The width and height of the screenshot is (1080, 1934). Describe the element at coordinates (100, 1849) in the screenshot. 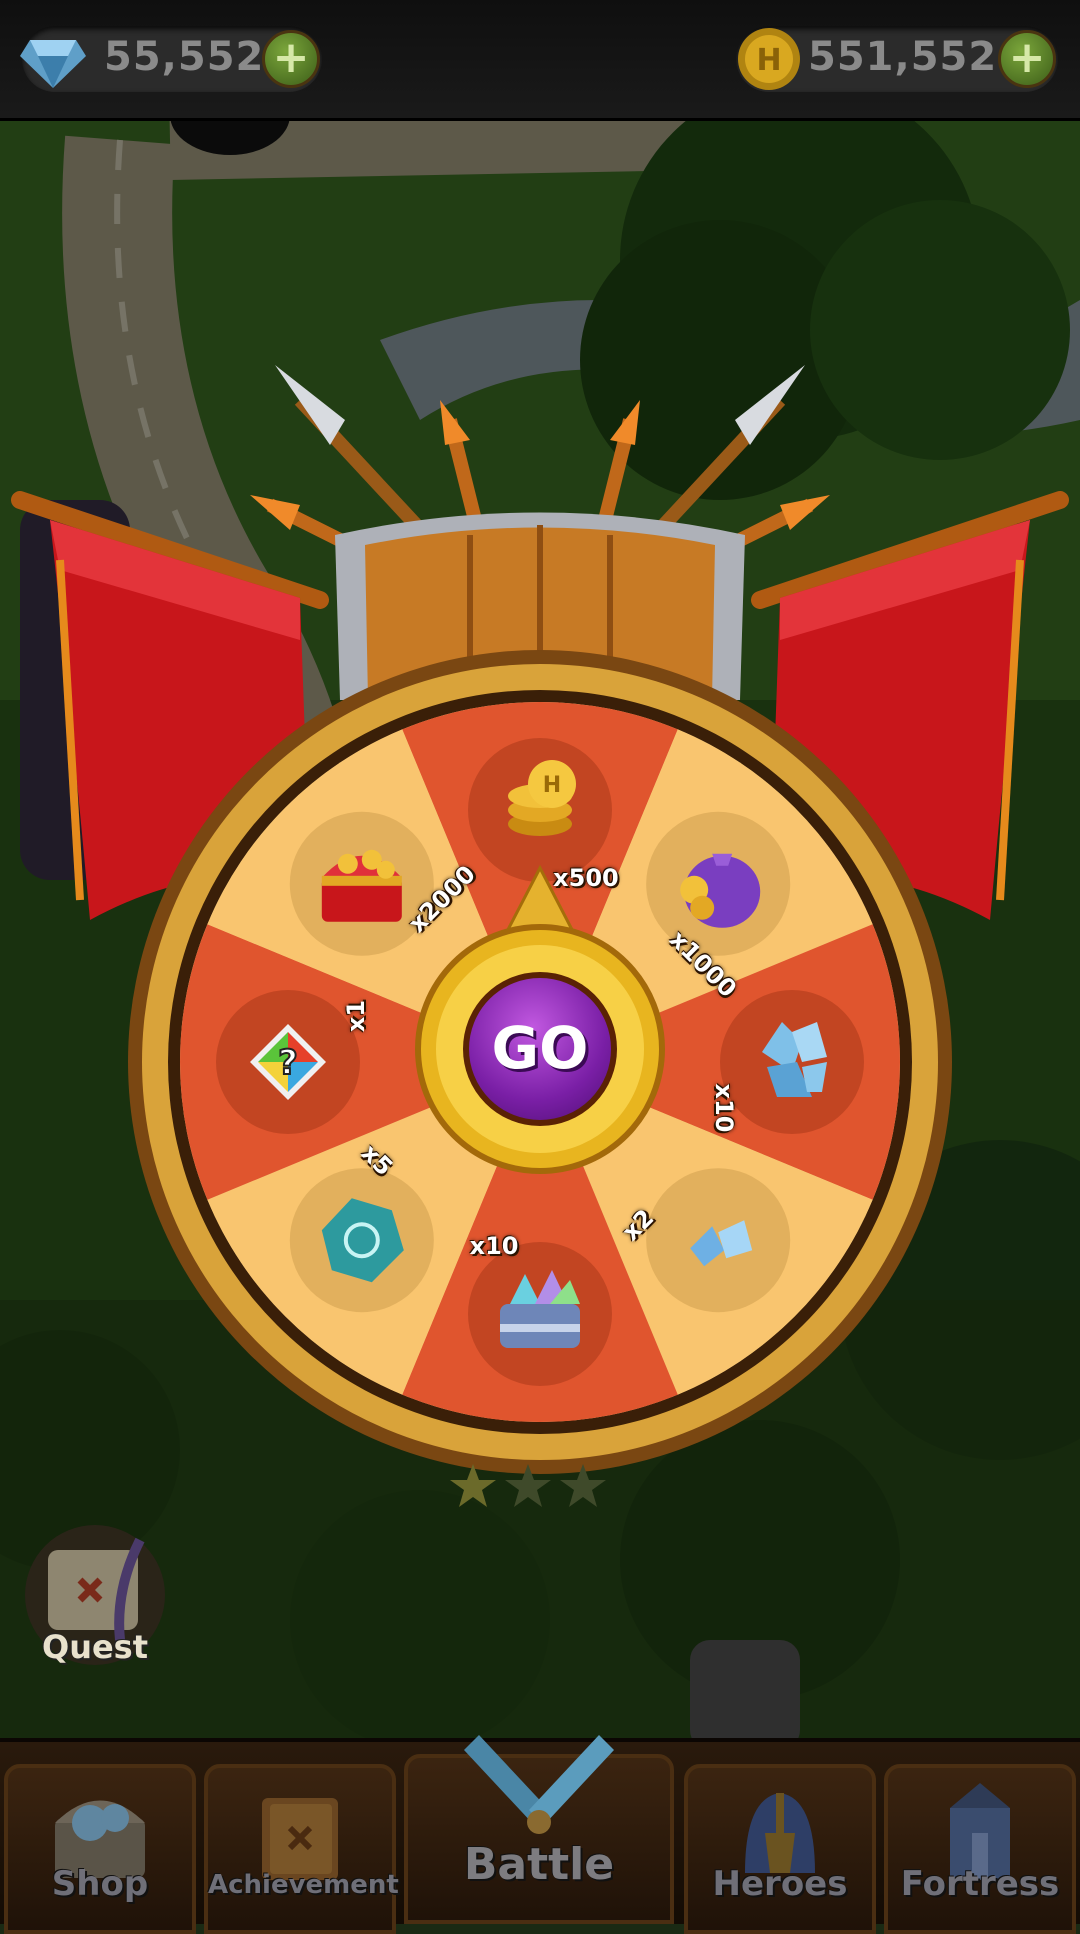

I see `tab-shop: Shop` at that location.